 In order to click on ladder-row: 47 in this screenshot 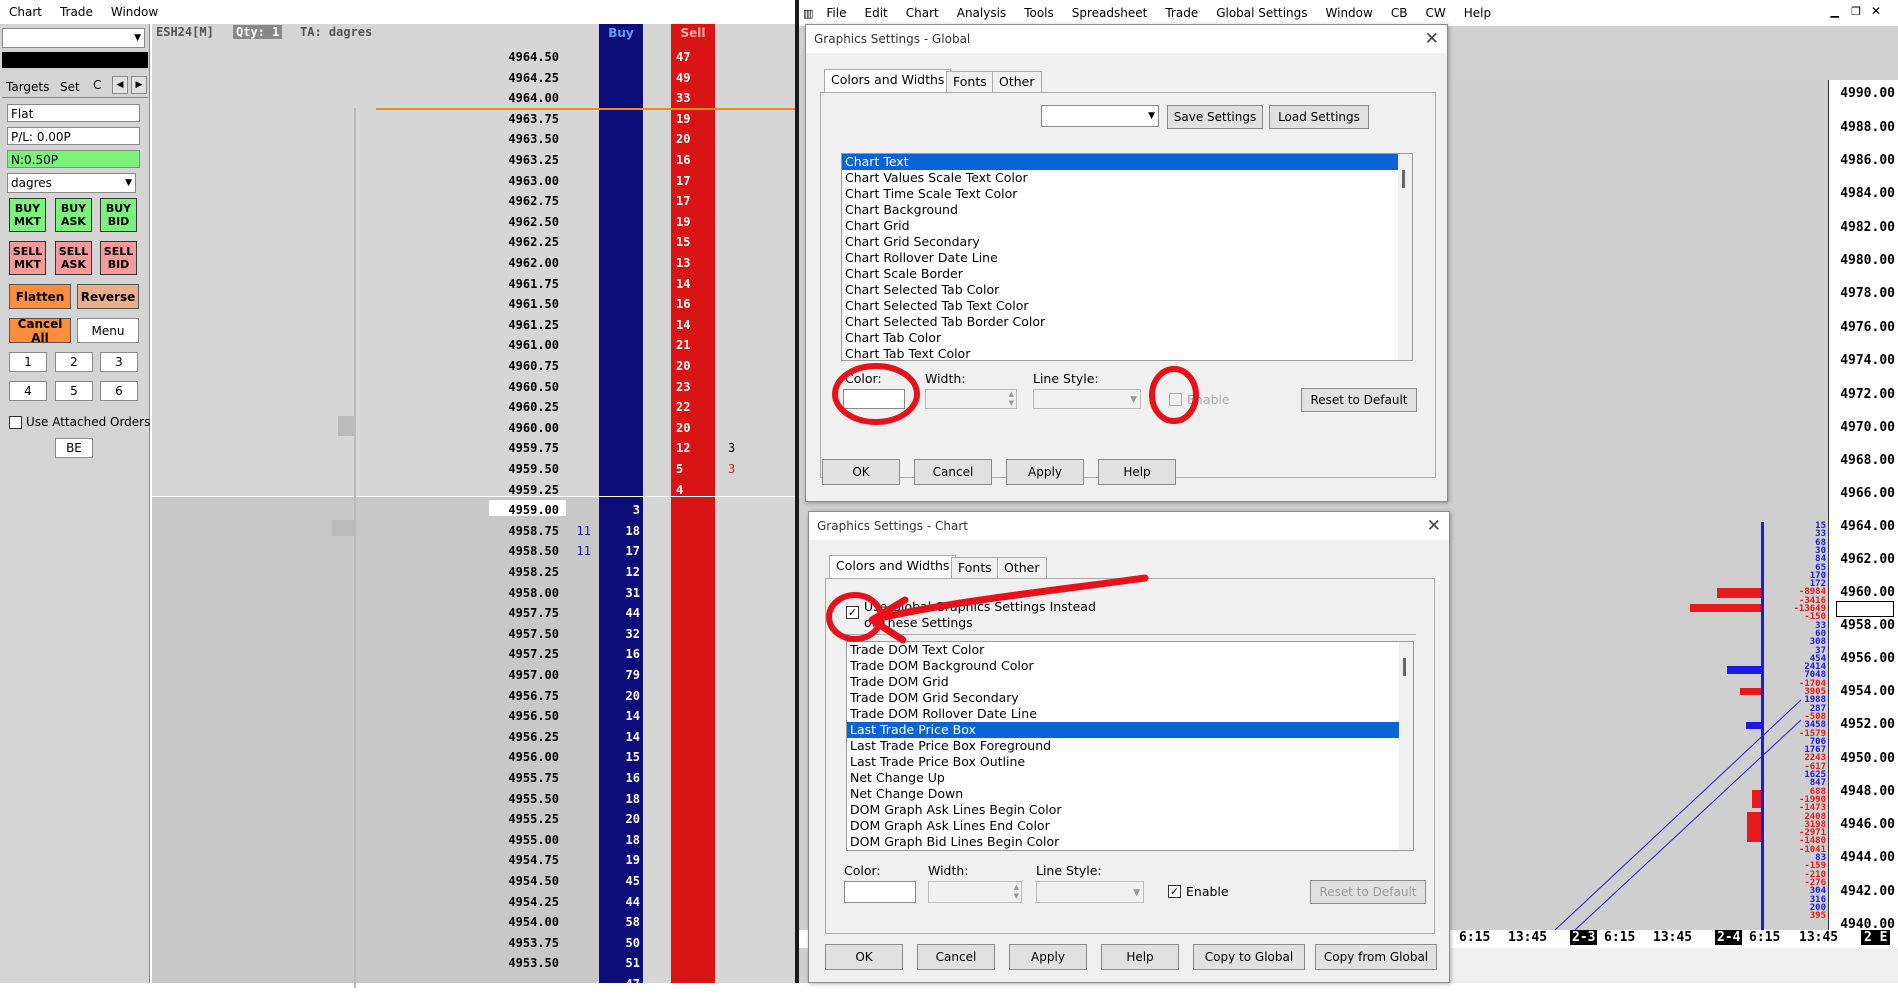, I will do `click(327, 984)`.